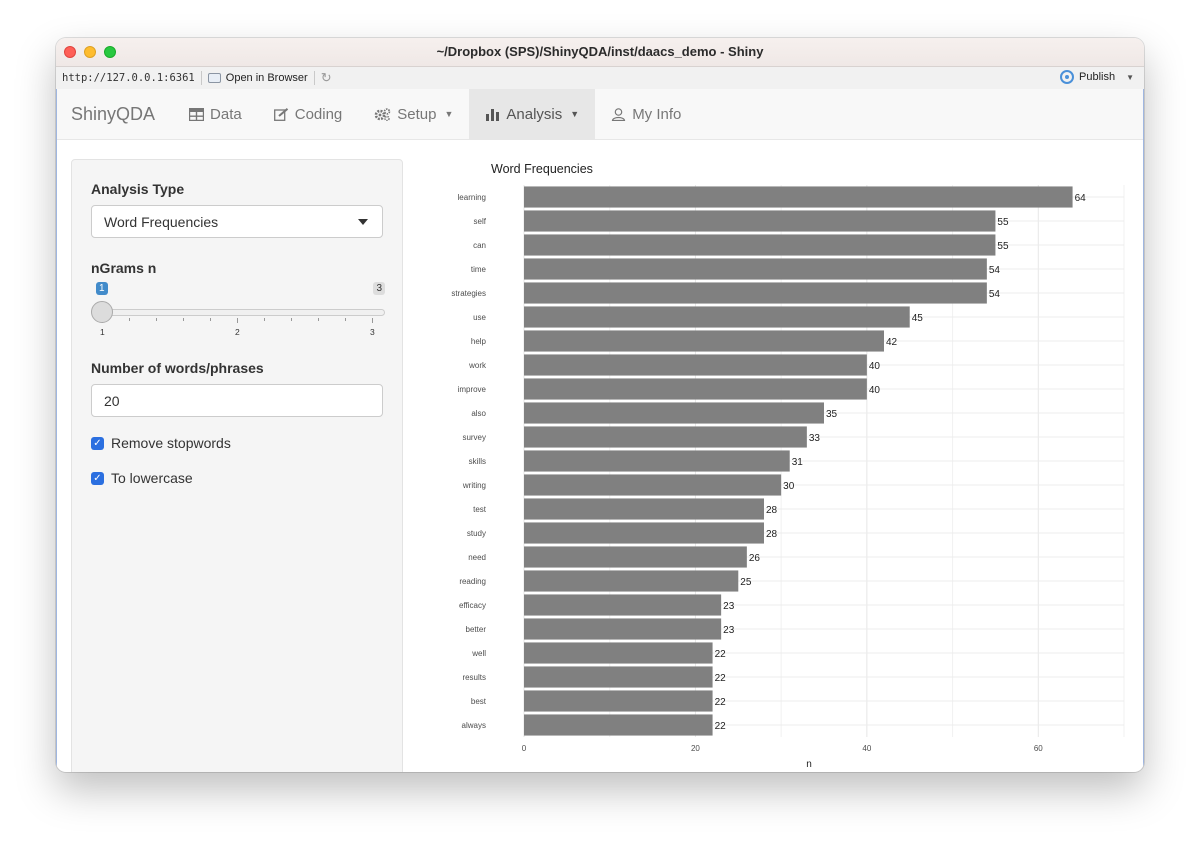 This screenshot has width=1200, height=848. I want to click on edit-icon, so click(280, 114).